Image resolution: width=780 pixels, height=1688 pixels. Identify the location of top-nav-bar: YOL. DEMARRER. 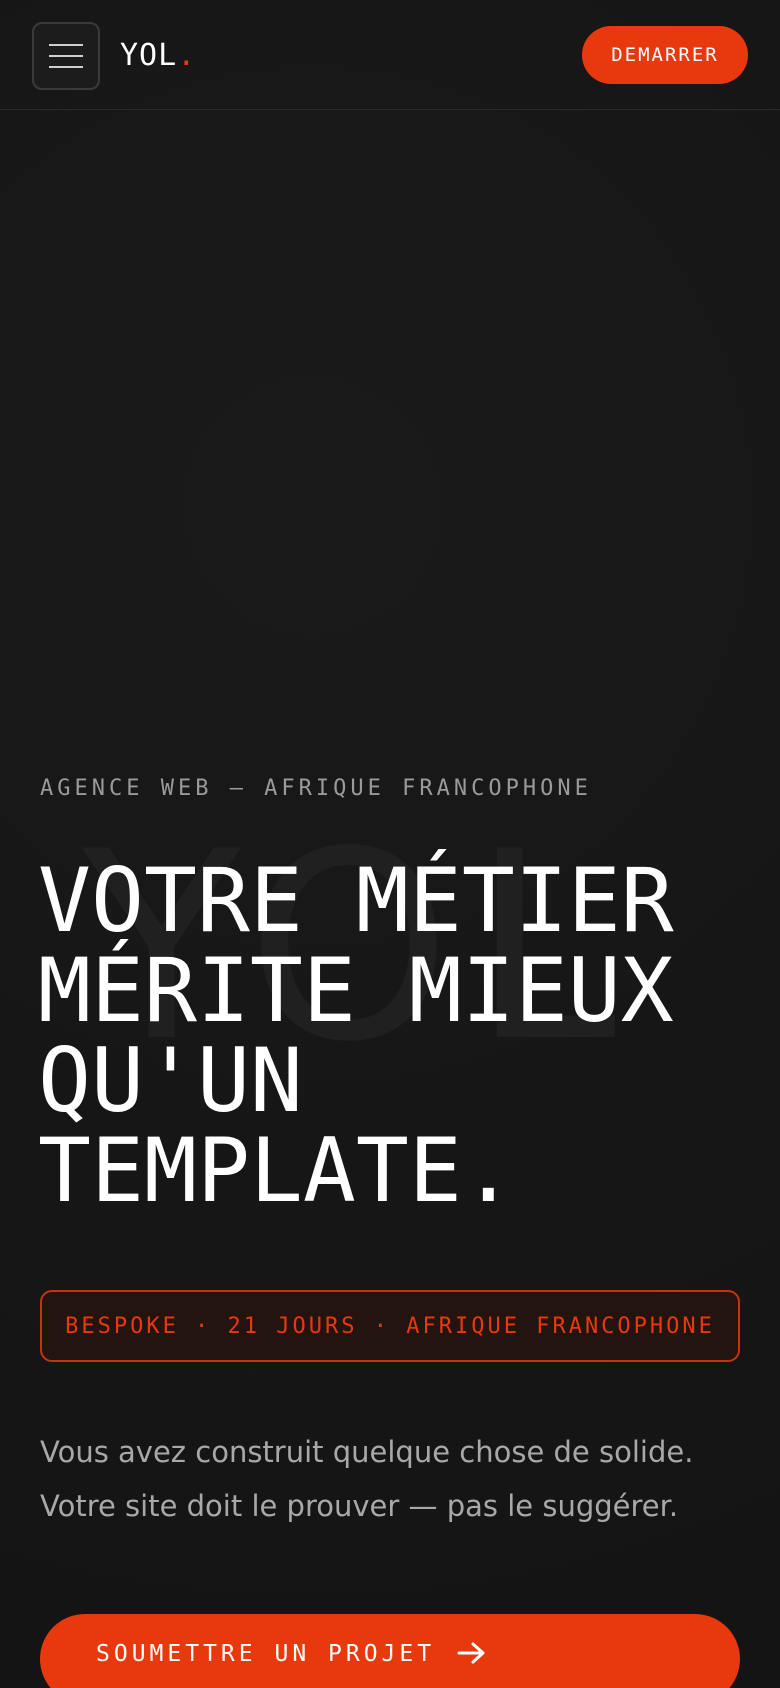
(390, 55).